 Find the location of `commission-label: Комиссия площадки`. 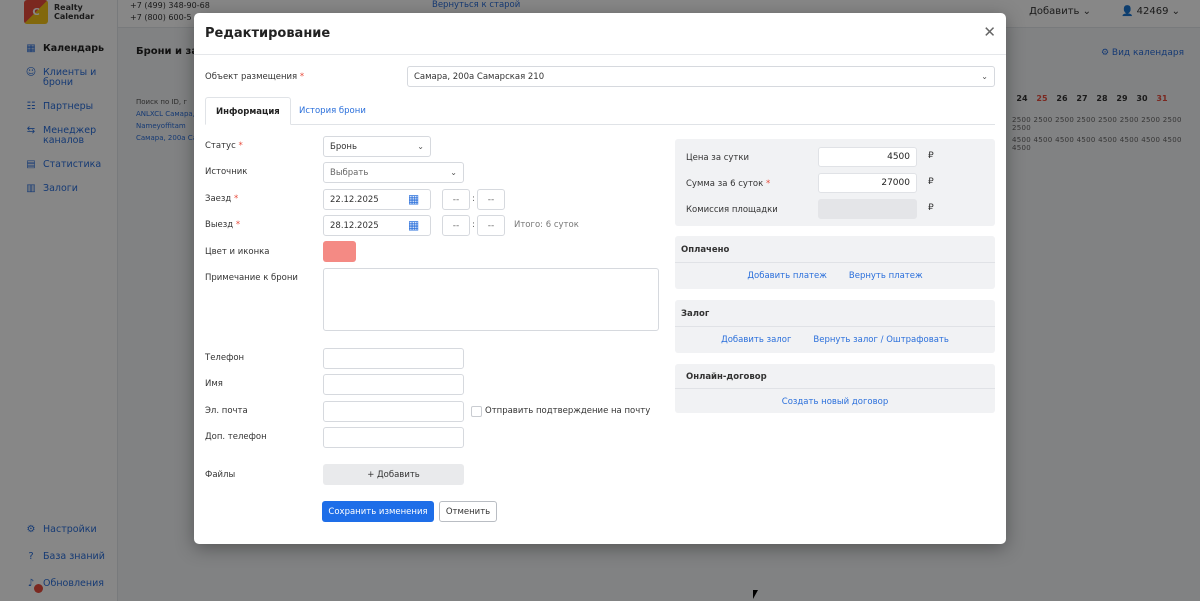

commission-label: Комиссия площадки is located at coordinates (732, 210).